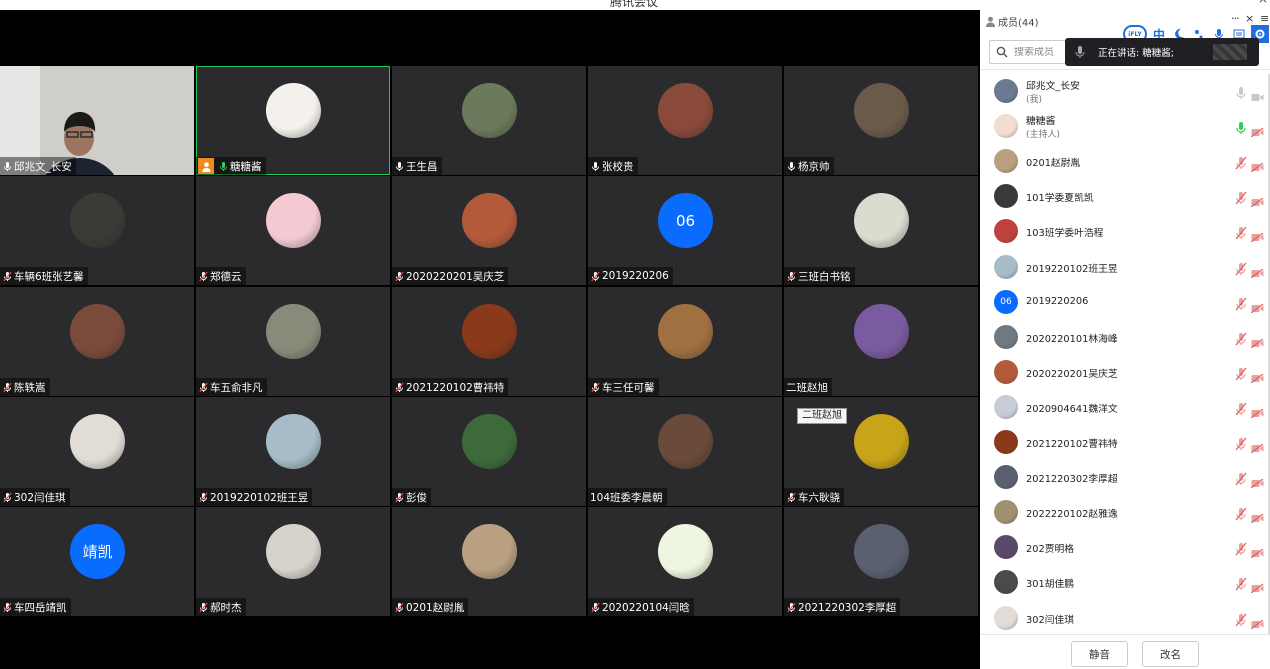 This screenshot has height=669, width=1270. I want to click on video-tile: 靖凯 车四岳靖凯, so click(97, 561).